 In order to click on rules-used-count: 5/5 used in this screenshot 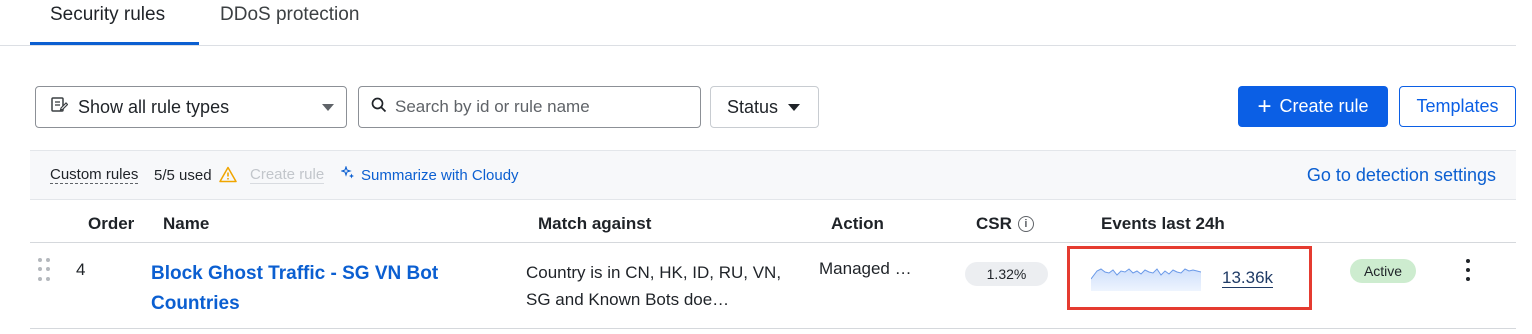, I will do `click(183, 175)`.